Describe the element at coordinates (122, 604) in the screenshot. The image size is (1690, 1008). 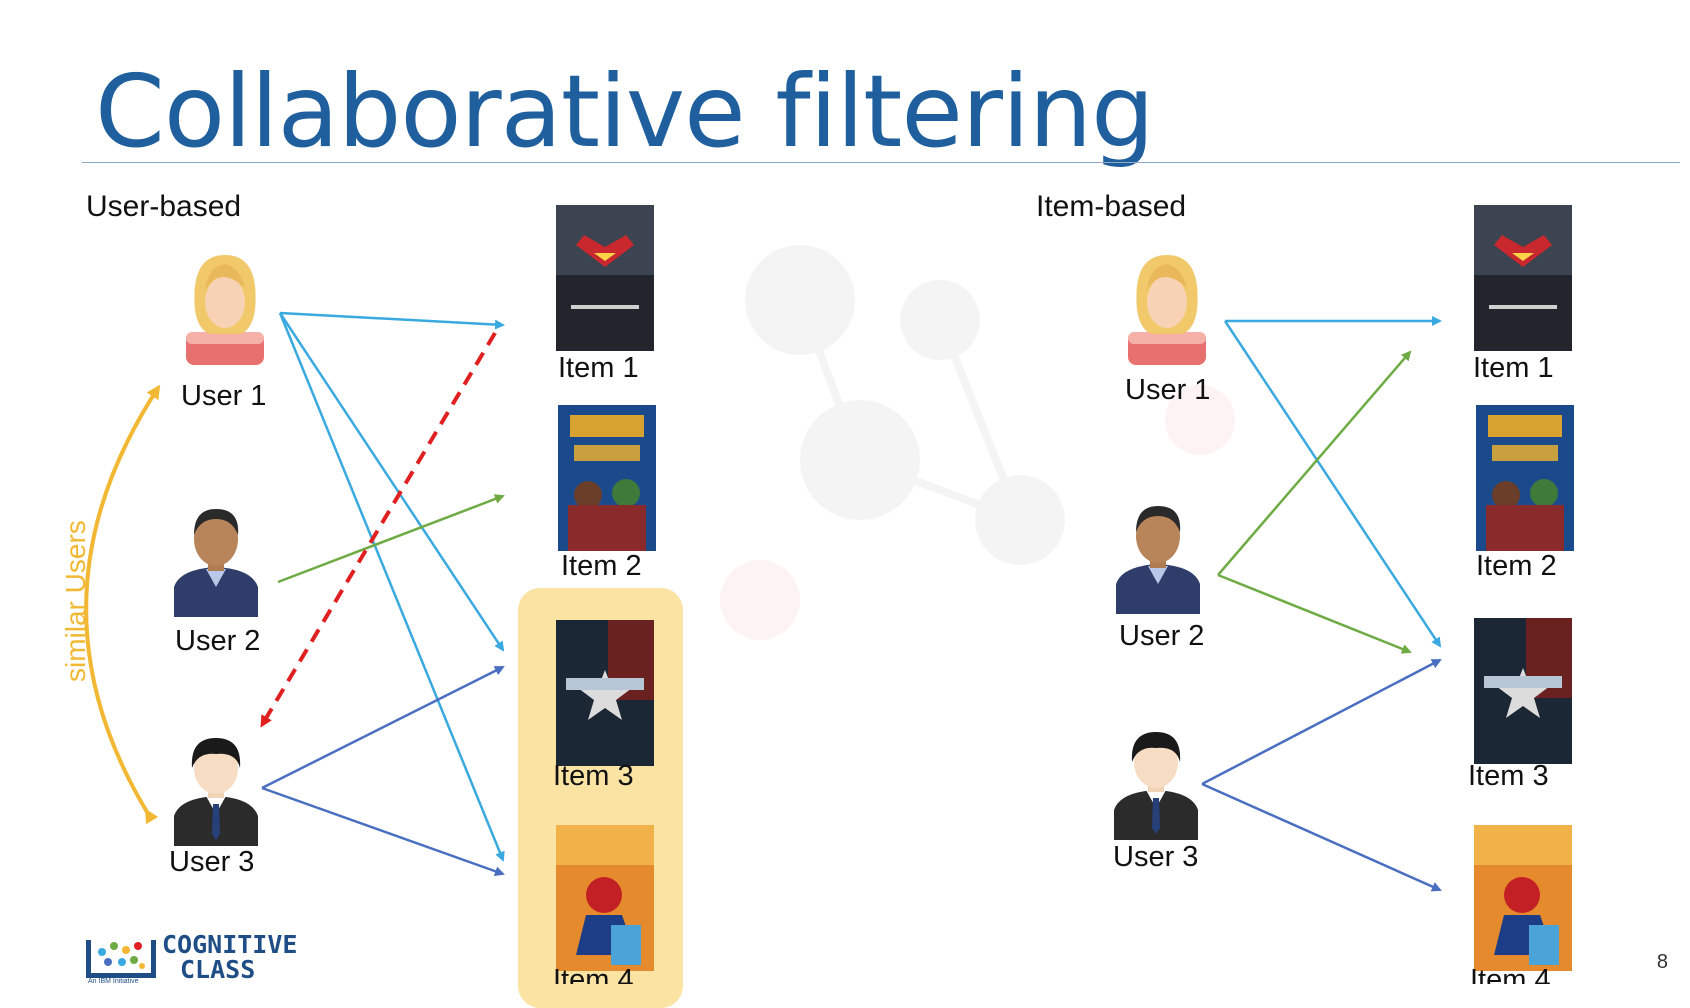
I see `similar-users-arrow` at that location.